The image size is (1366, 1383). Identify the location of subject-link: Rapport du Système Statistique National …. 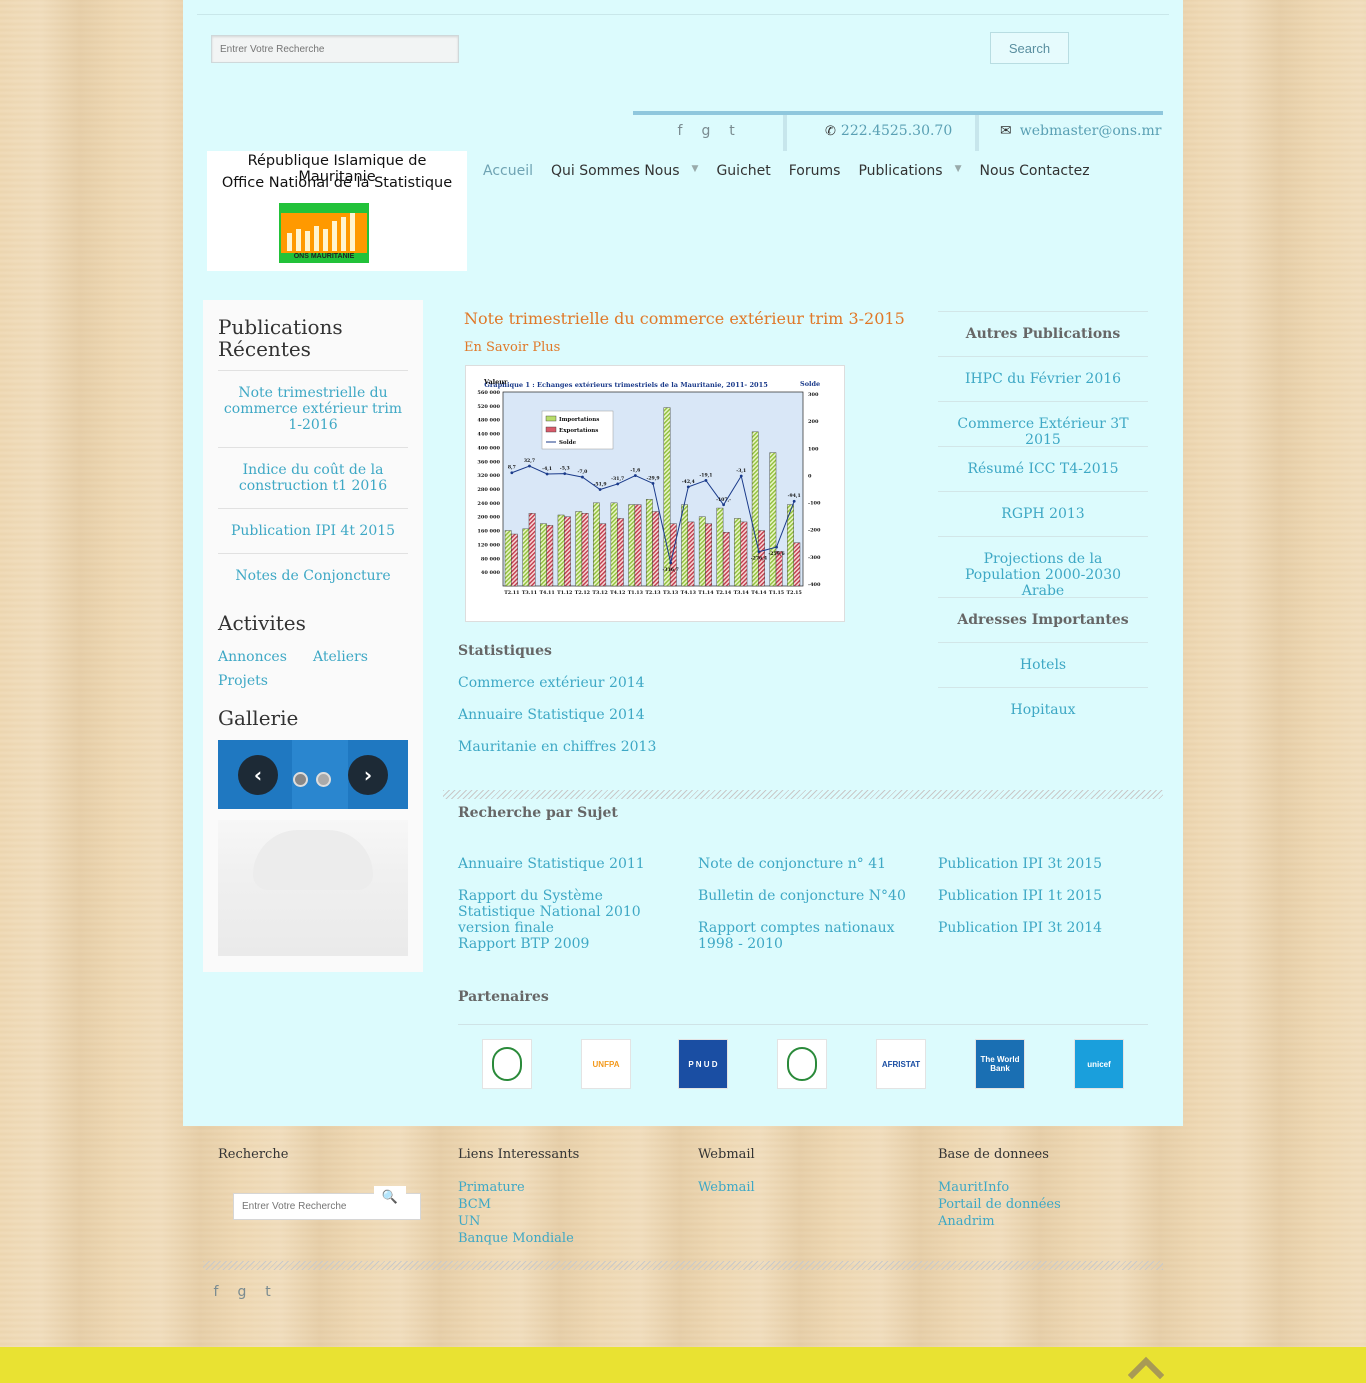
(565, 912).